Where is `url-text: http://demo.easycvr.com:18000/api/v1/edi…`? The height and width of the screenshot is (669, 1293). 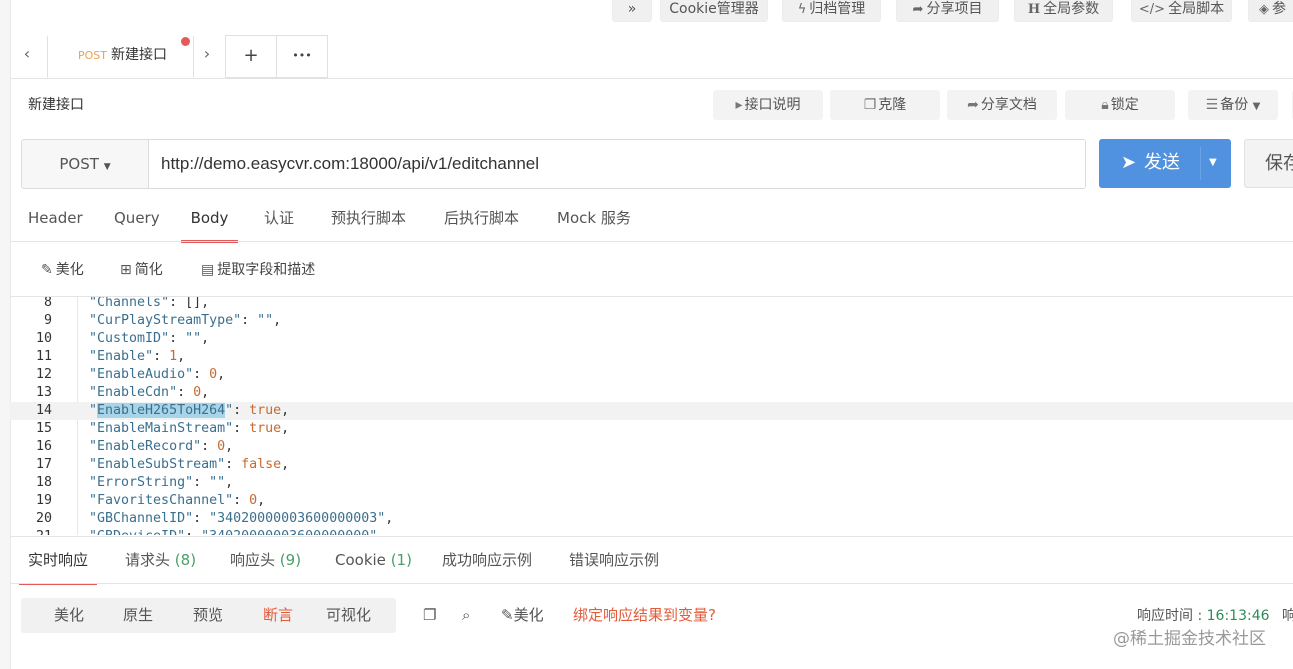
url-text: http://demo.easycvr.com:18000/api/v1/edi… is located at coordinates (350, 163).